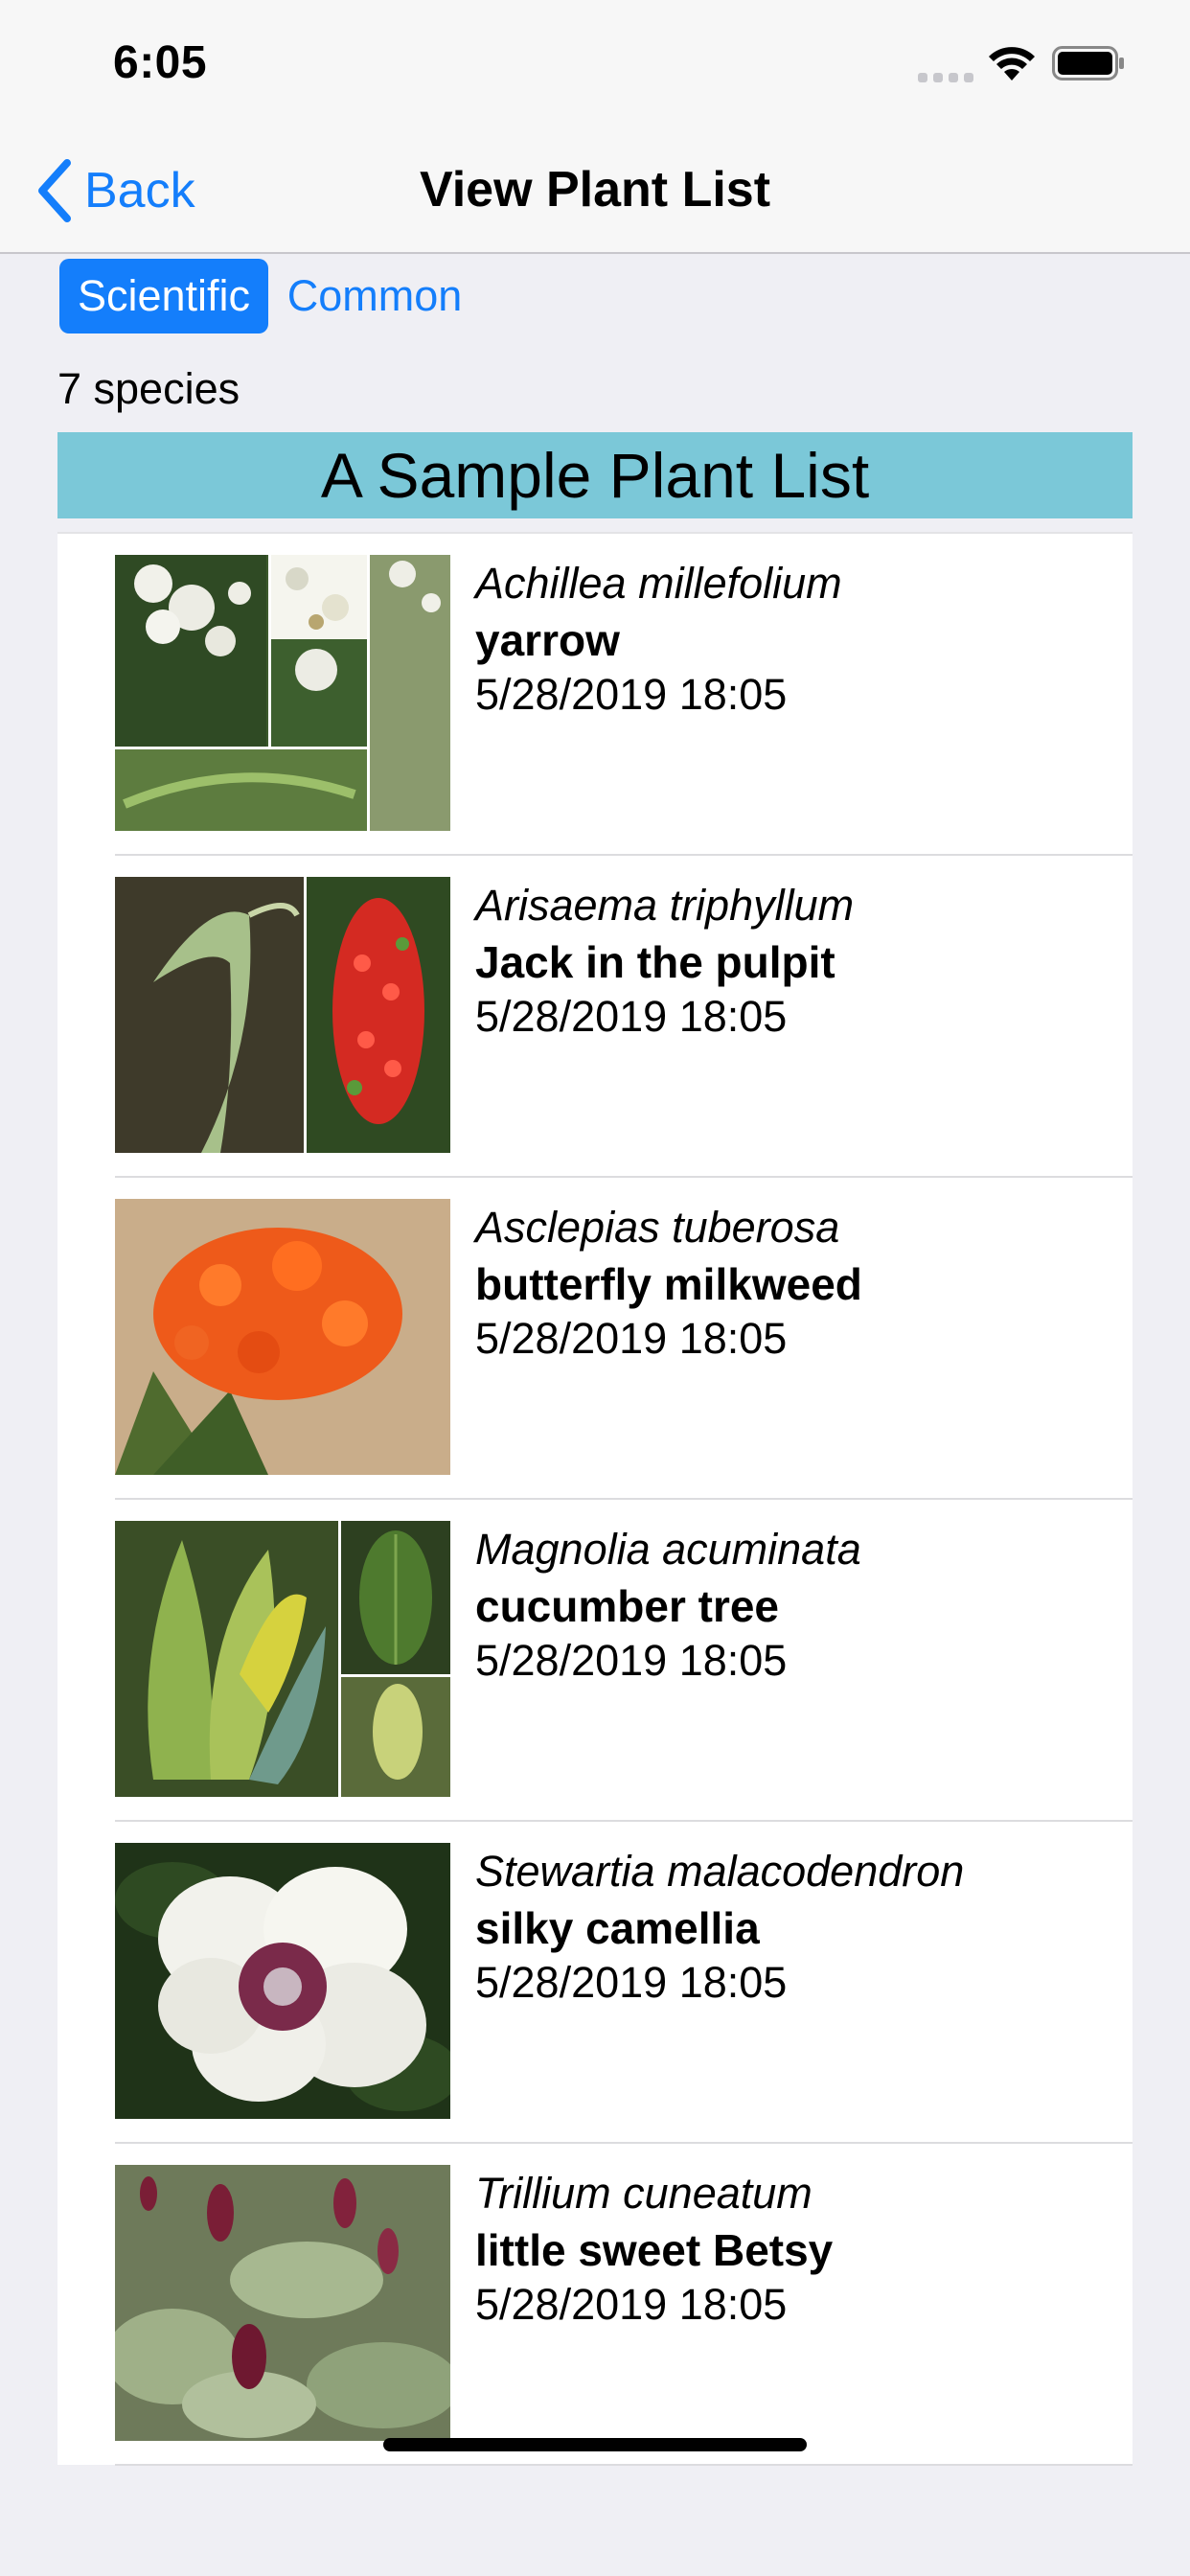 The image size is (1190, 2576). What do you see at coordinates (668, 1549) in the screenshot?
I see `scientific-name: Magnolia acuminata` at bounding box center [668, 1549].